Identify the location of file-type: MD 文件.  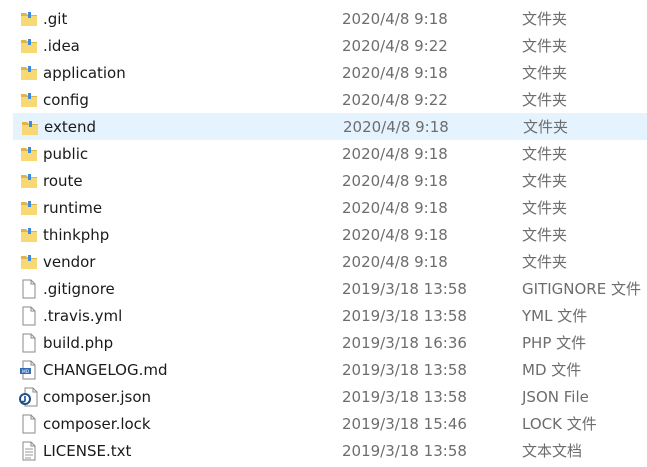
(552, 370).